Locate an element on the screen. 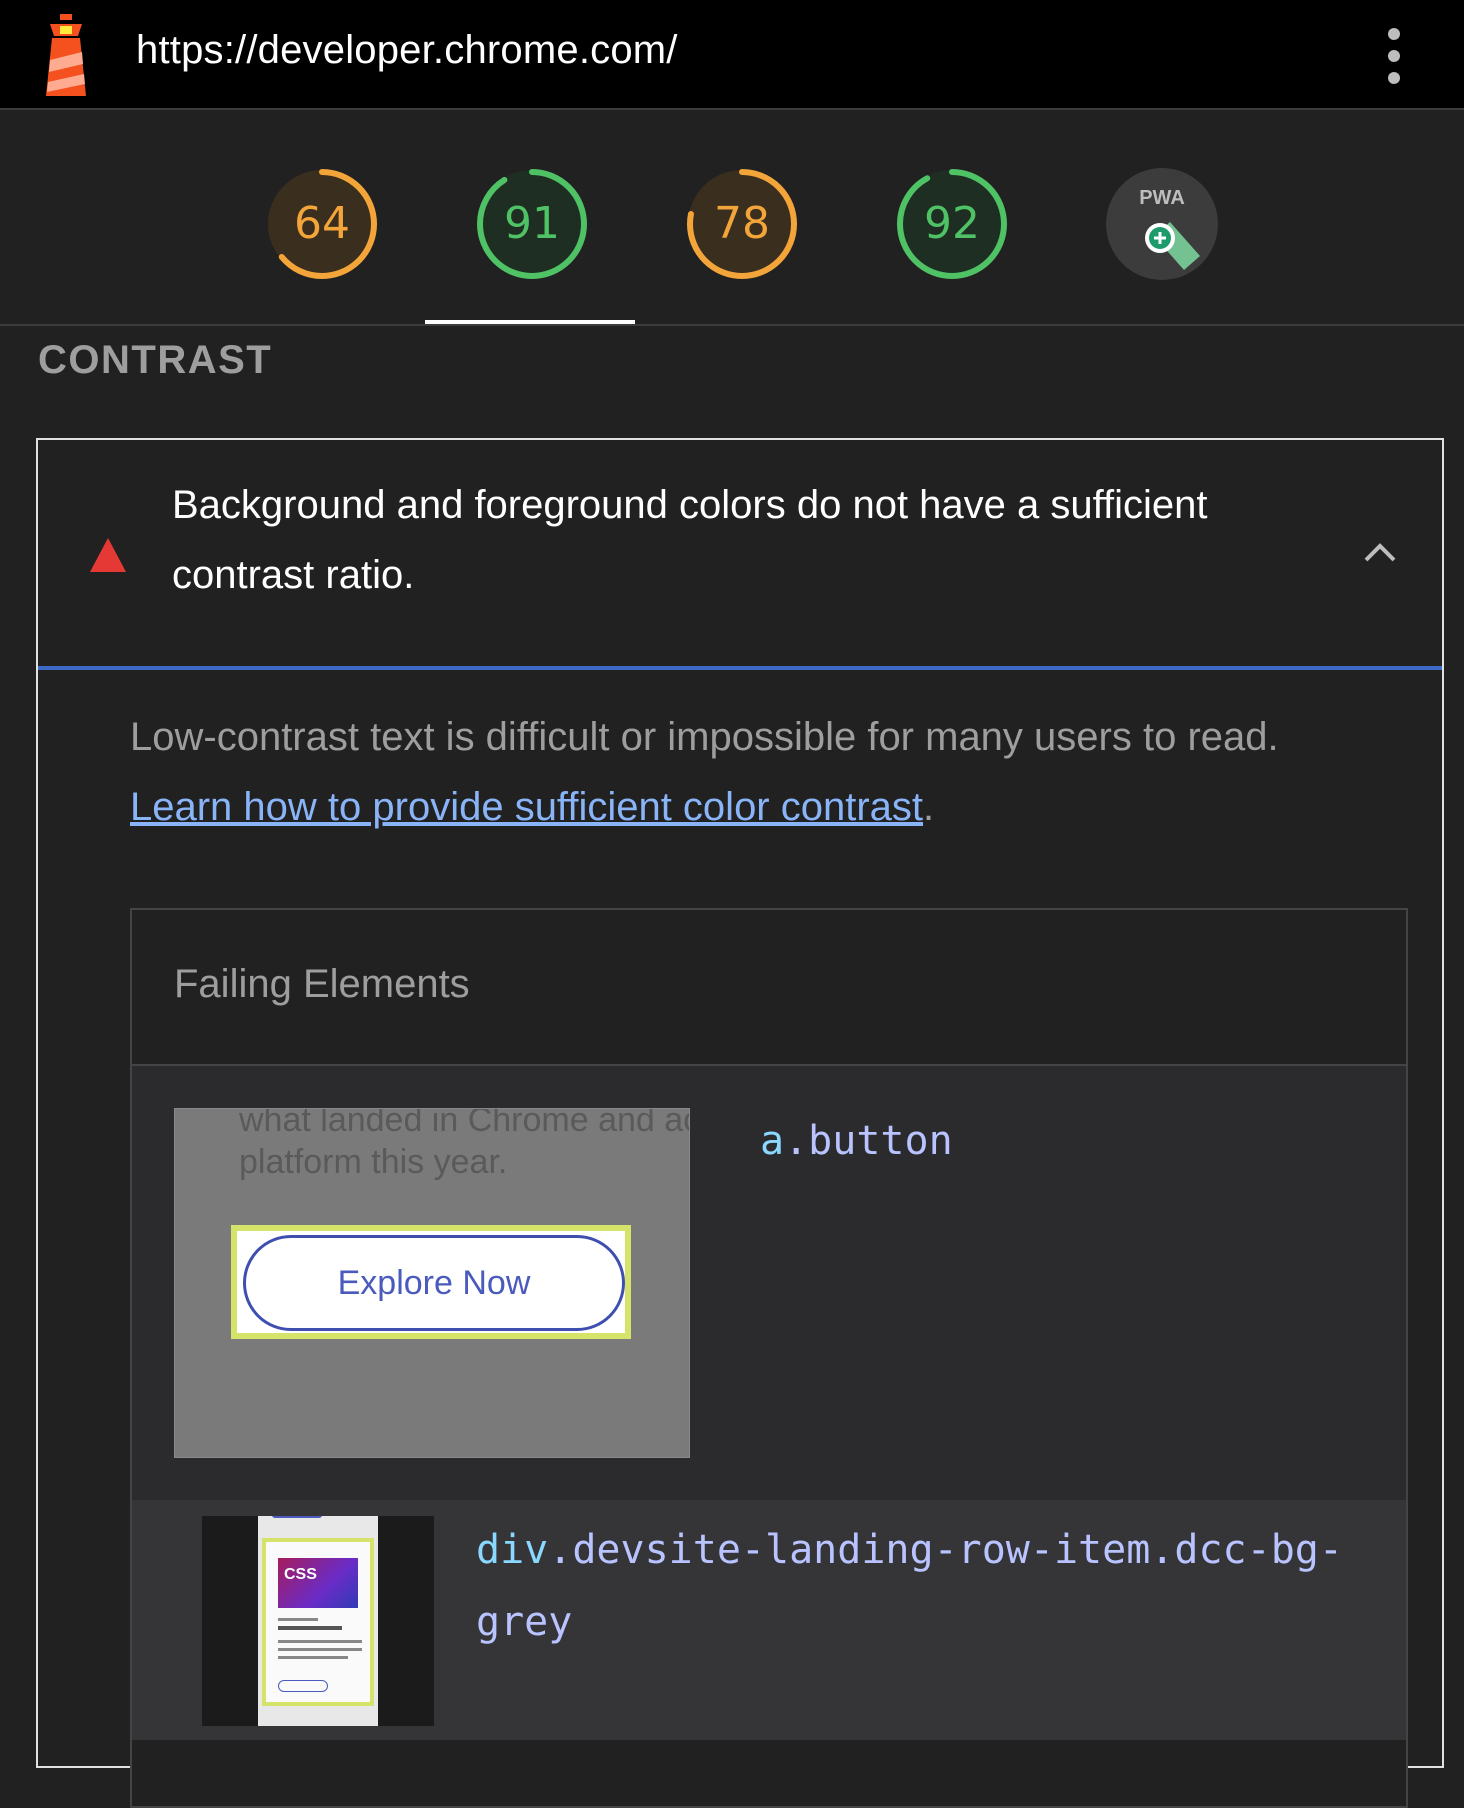 This screenshot has height=1808, width=1464. url-bar: https://developer.chrome.com/ is located at coordinates (732, 55).